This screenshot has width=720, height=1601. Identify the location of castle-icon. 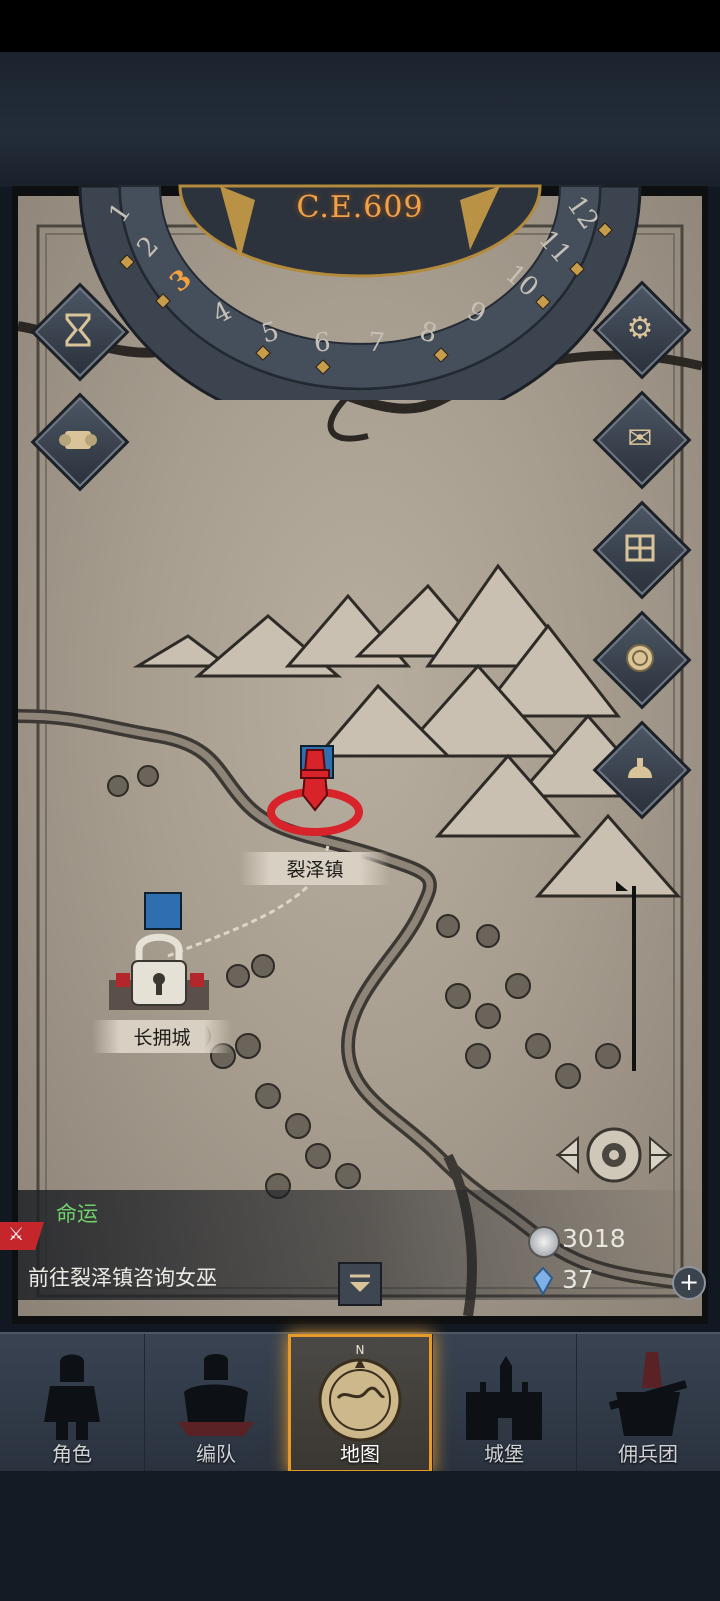
(504, 1398).